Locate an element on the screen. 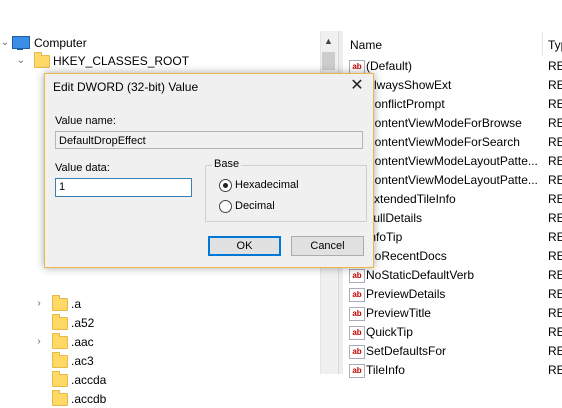 This screenshot has width=562, height=408. list-item-name: TileInfo is located at coordinates (385, 370).